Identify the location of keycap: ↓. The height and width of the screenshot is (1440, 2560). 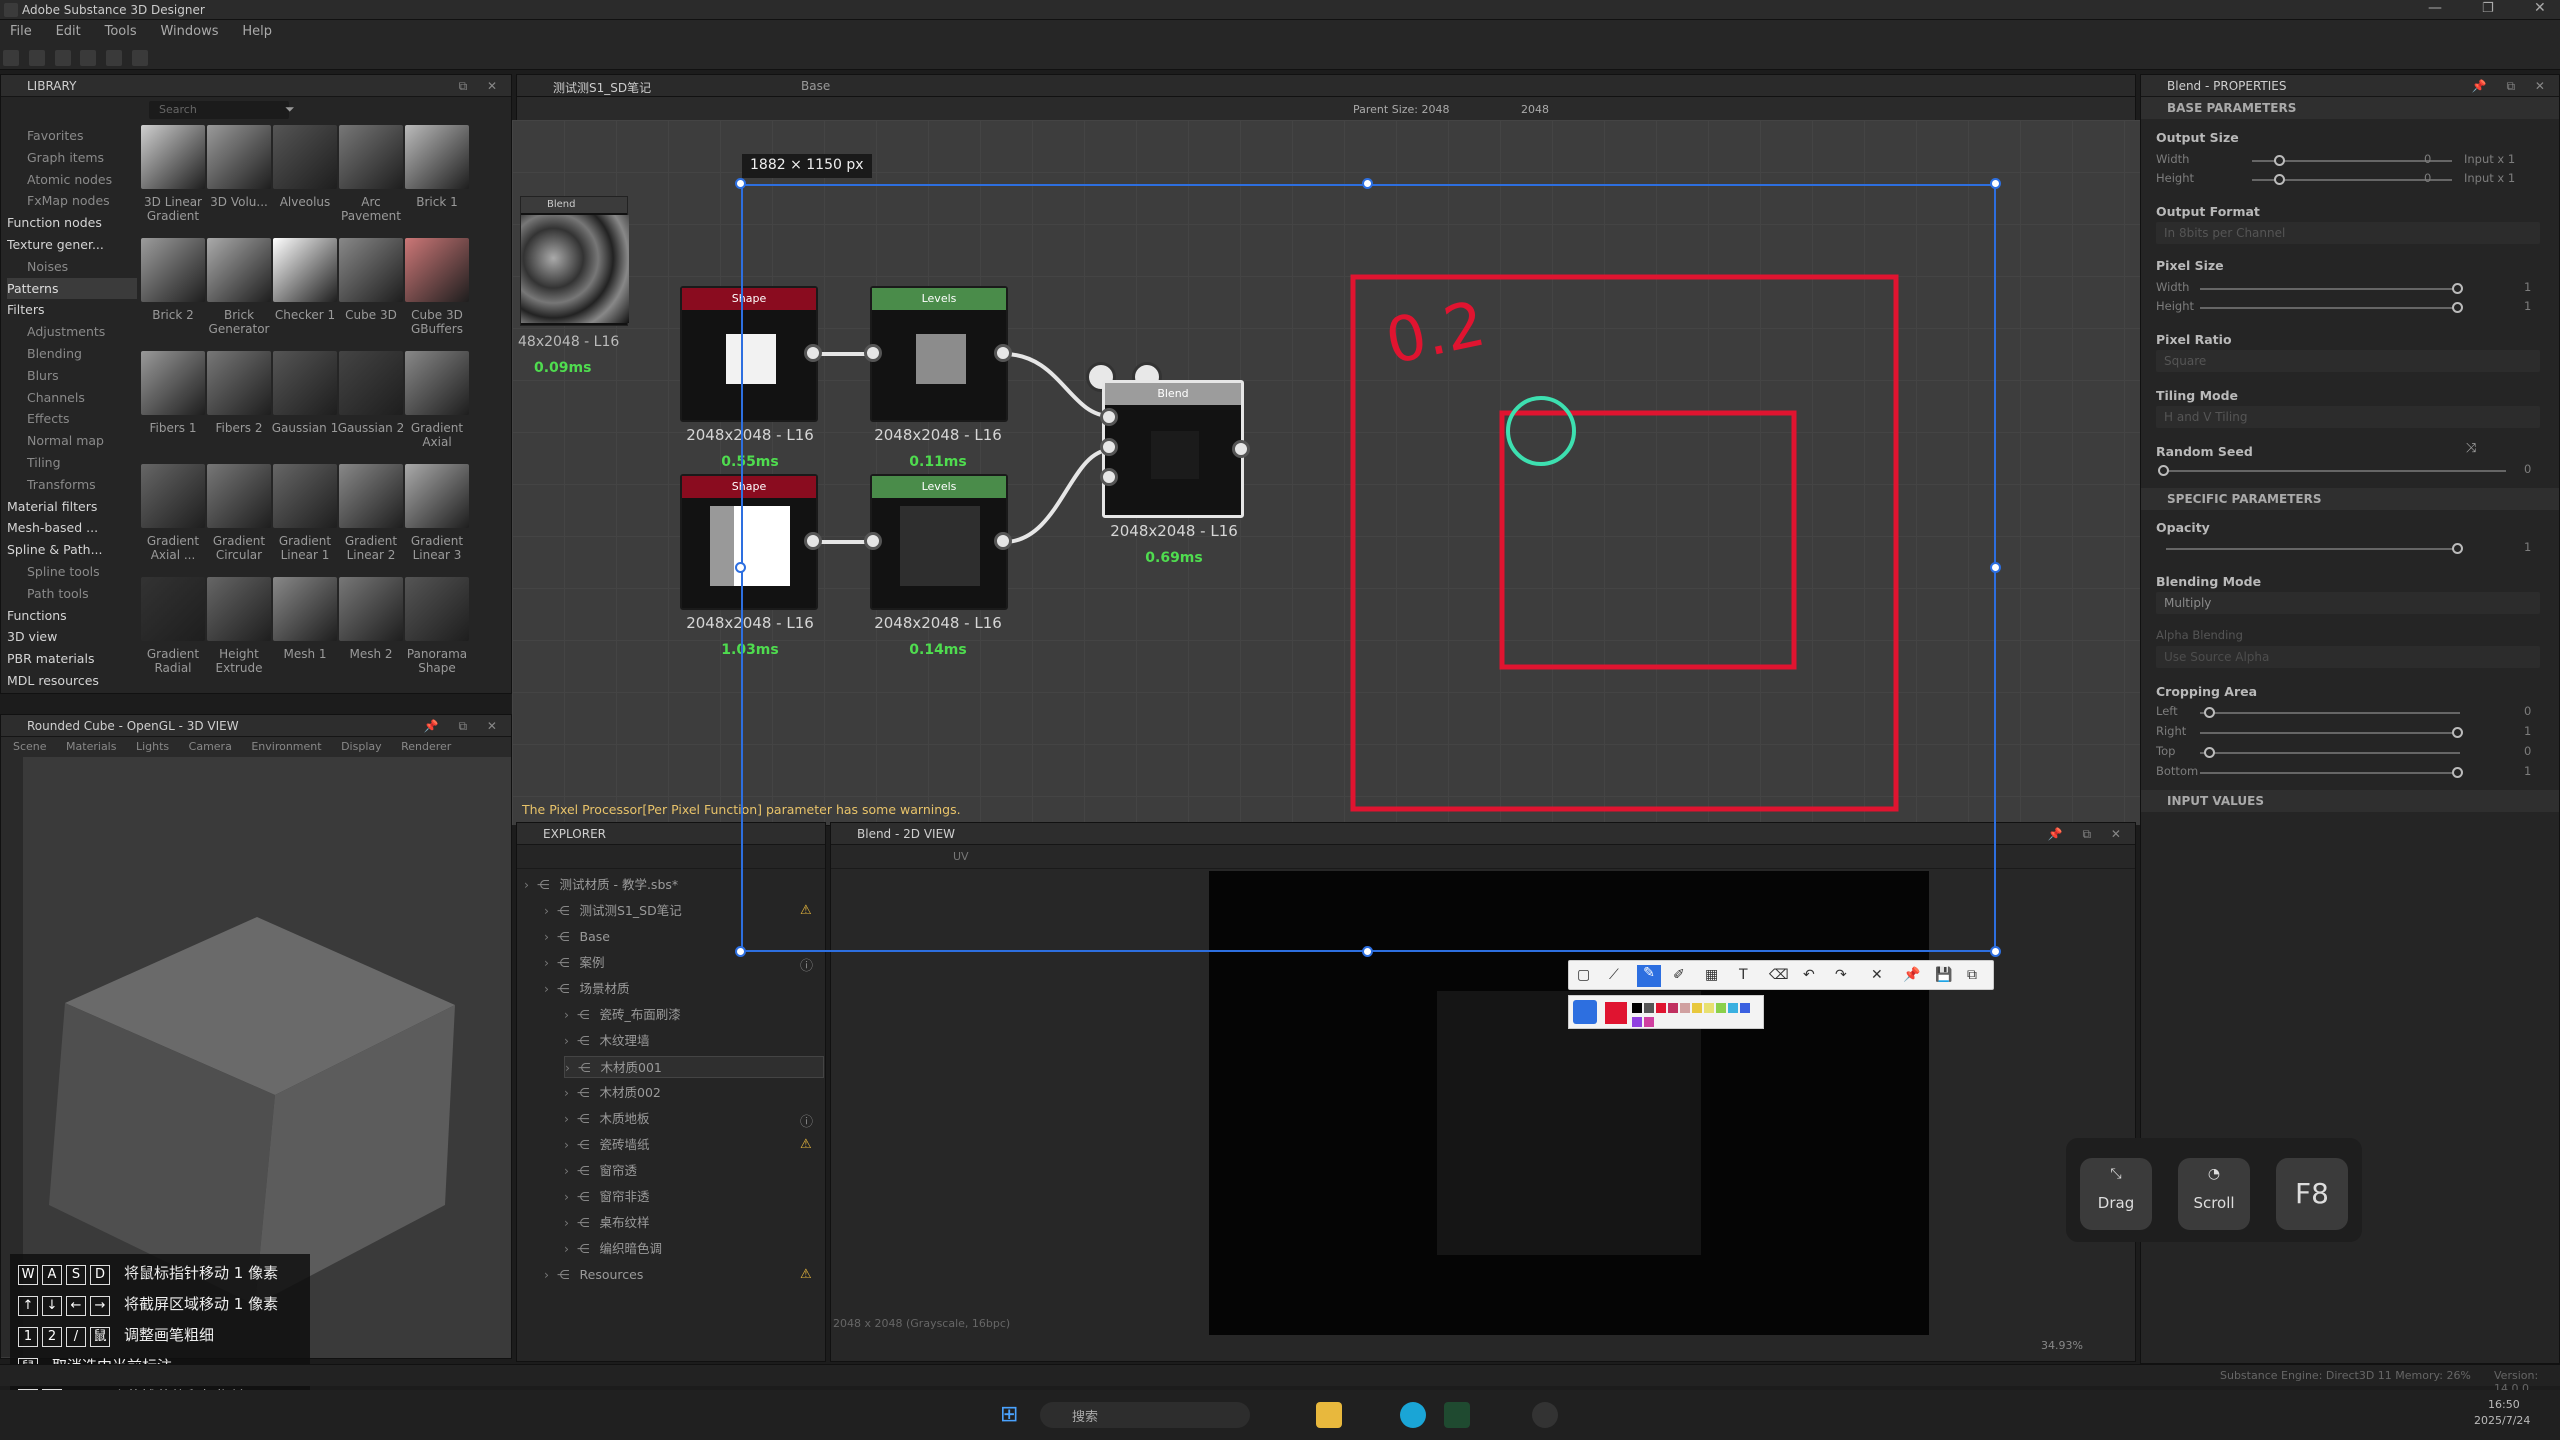
(52, 1306).